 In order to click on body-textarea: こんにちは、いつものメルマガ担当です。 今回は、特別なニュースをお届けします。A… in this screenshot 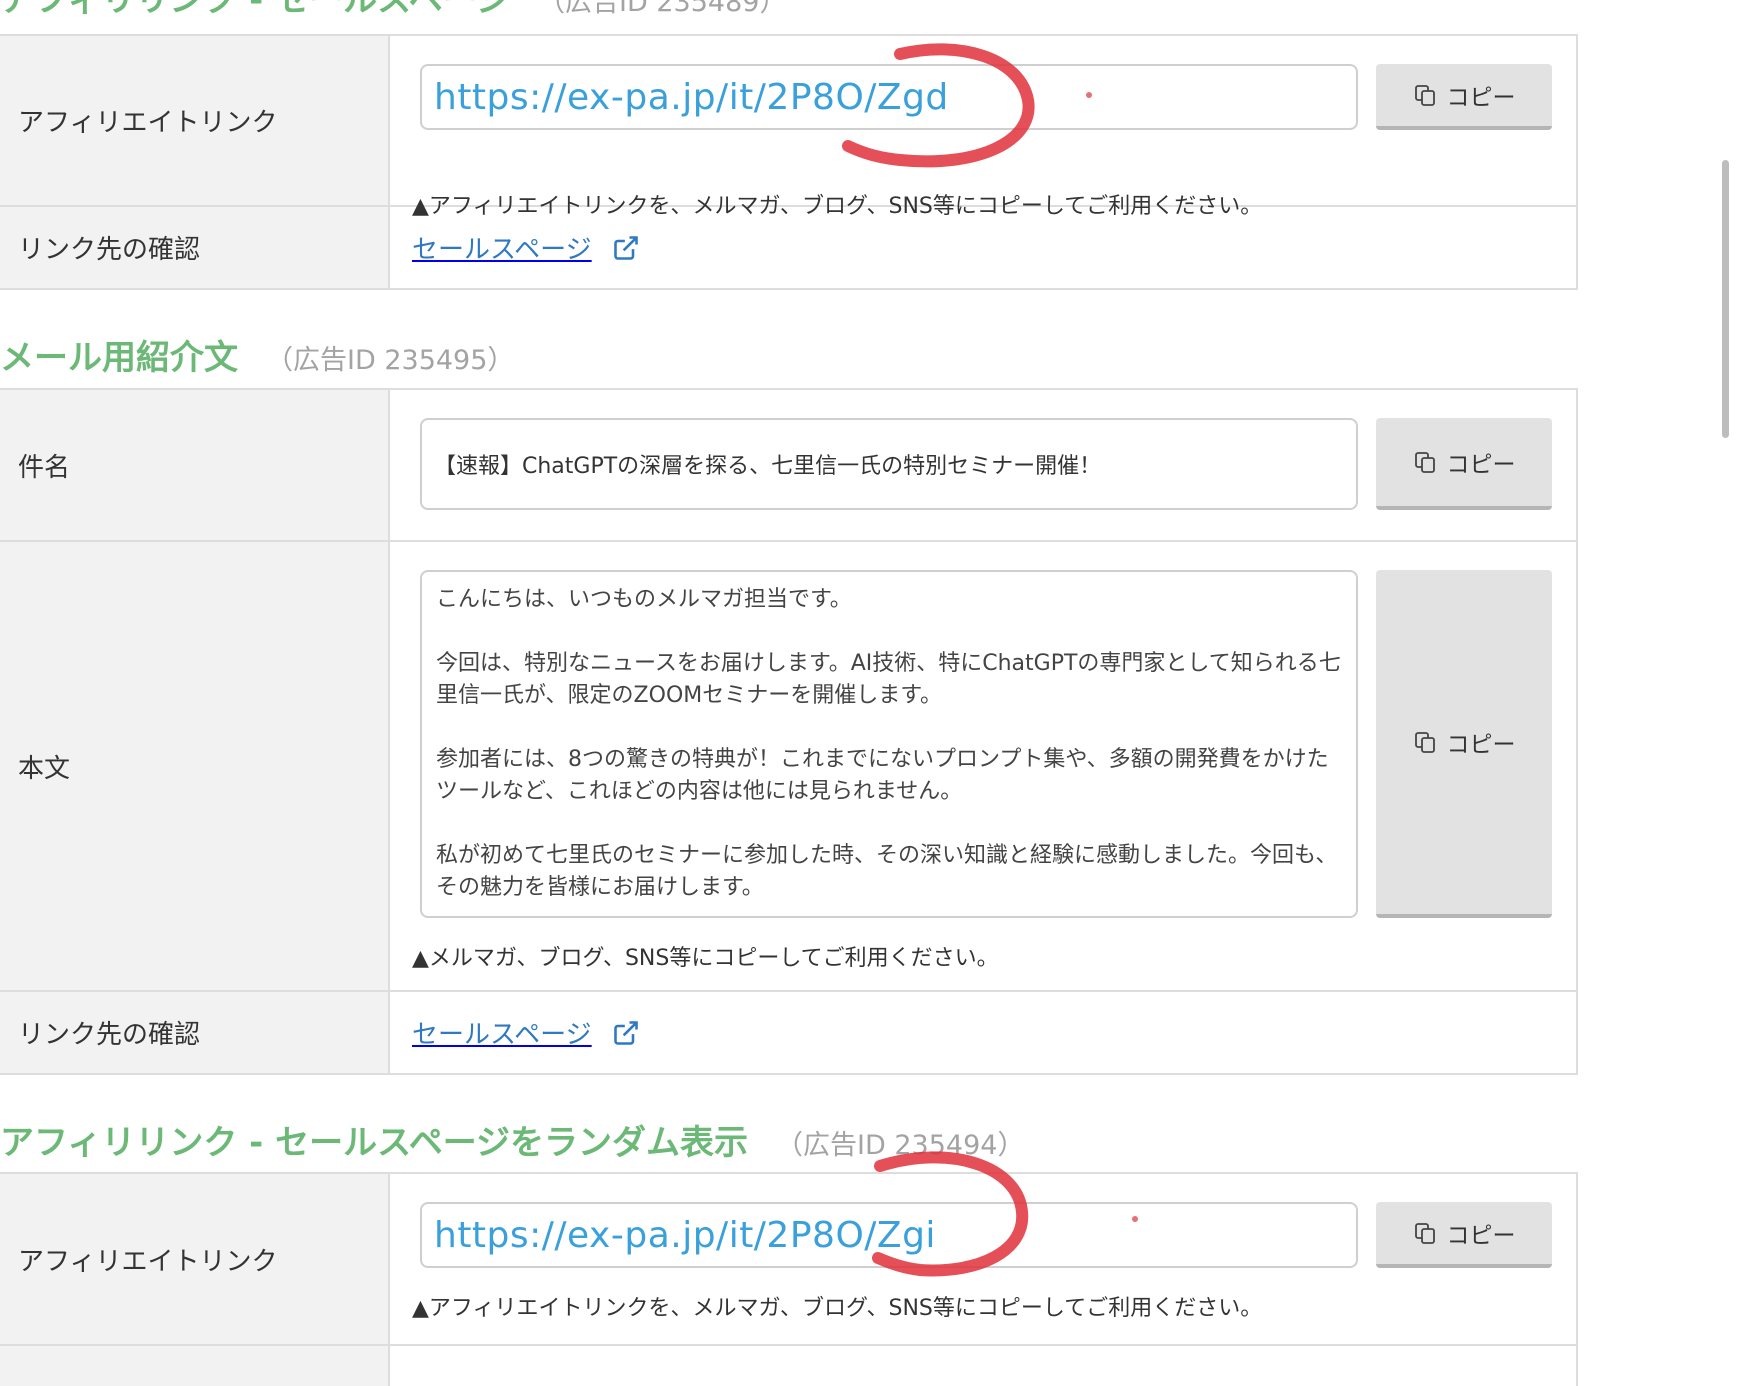, I will do `click(889, 744)`.